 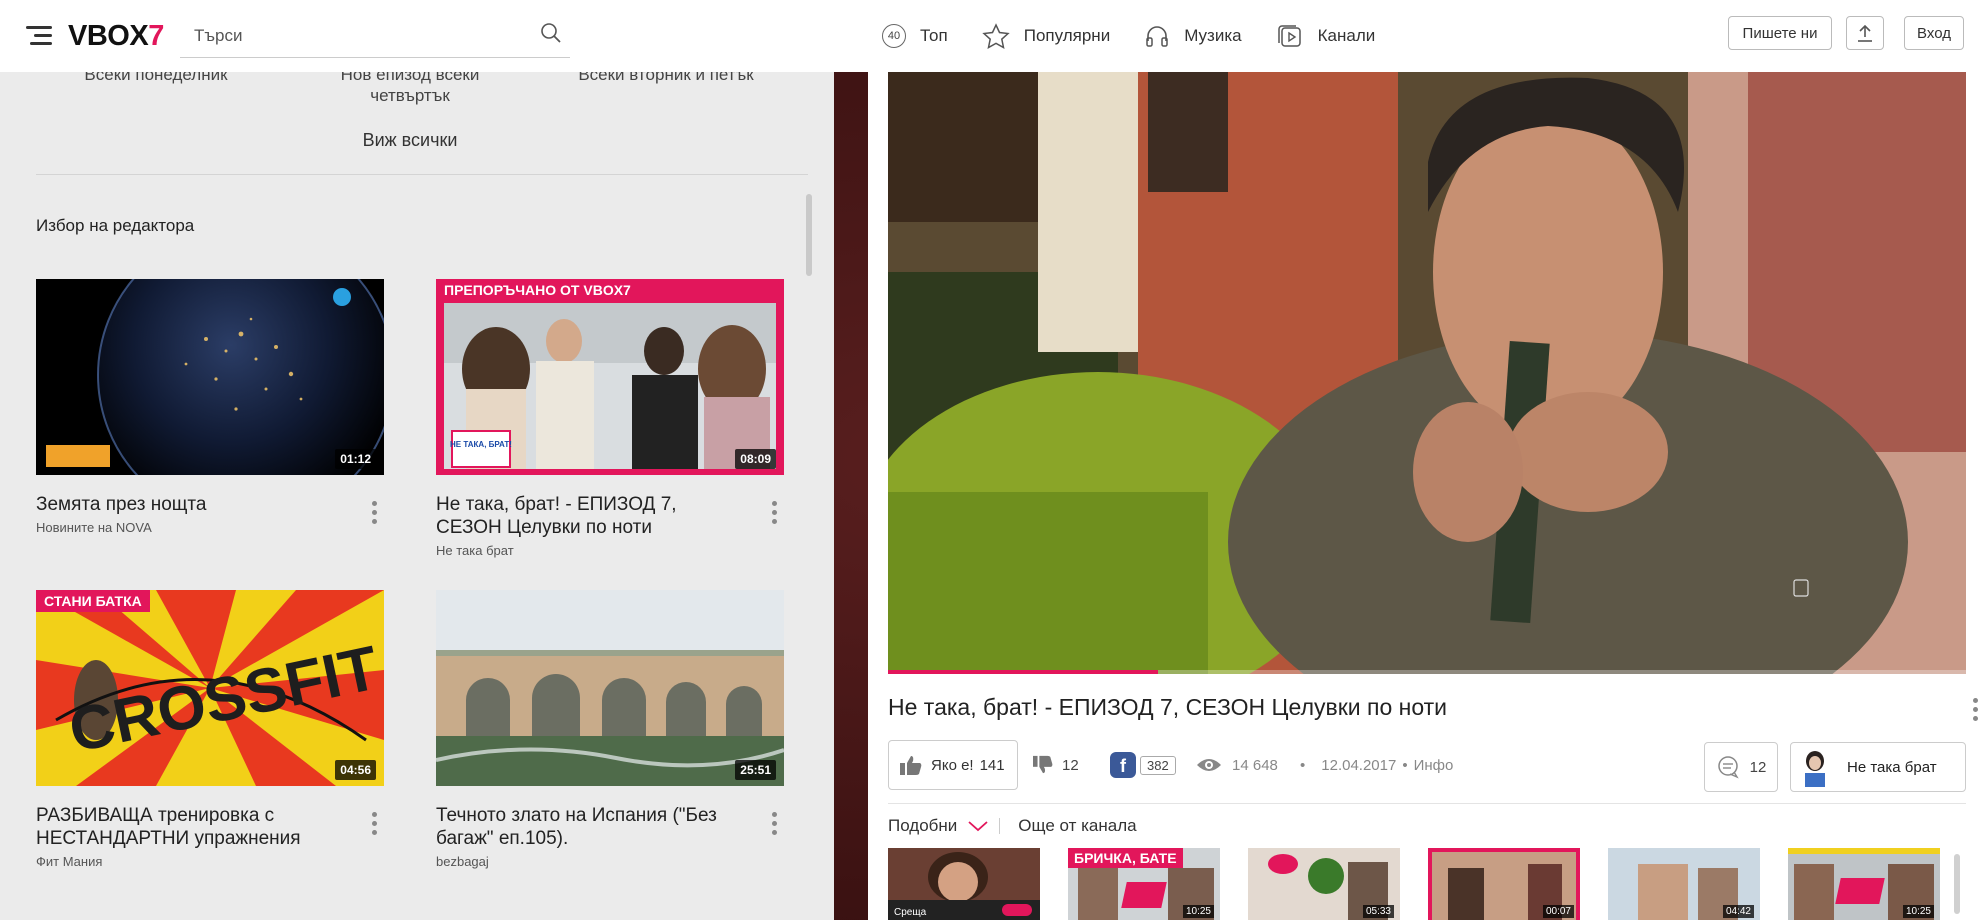 I want to click on meta-info: • 12.04.2017 • Инфо, so click(x=1377, y=765).